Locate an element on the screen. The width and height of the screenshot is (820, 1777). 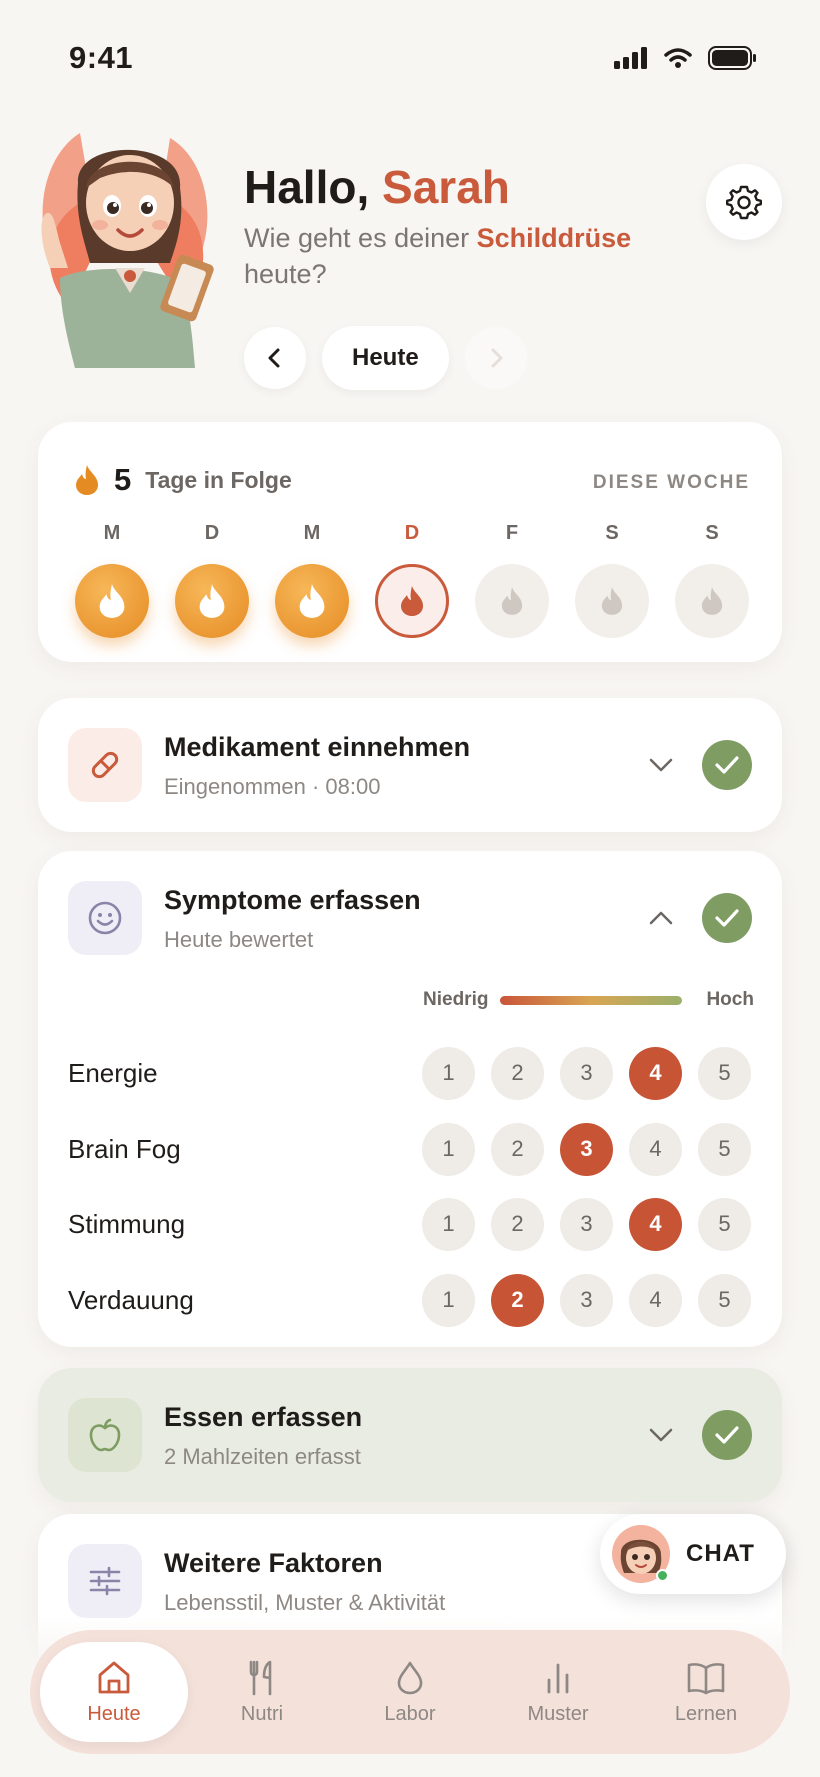
day-2: M is located at coordinates (312, 580).